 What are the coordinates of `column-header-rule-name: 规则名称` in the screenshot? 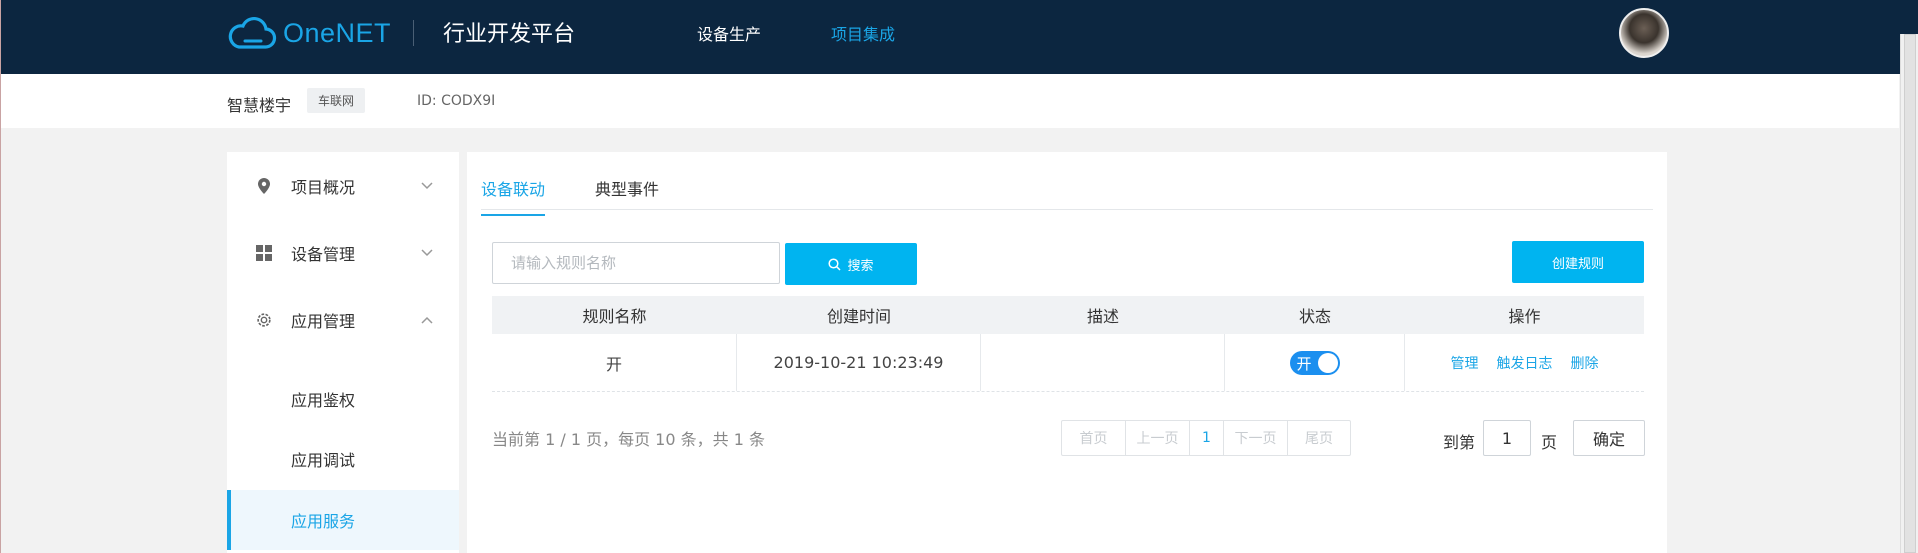 It's located at (614, 316).